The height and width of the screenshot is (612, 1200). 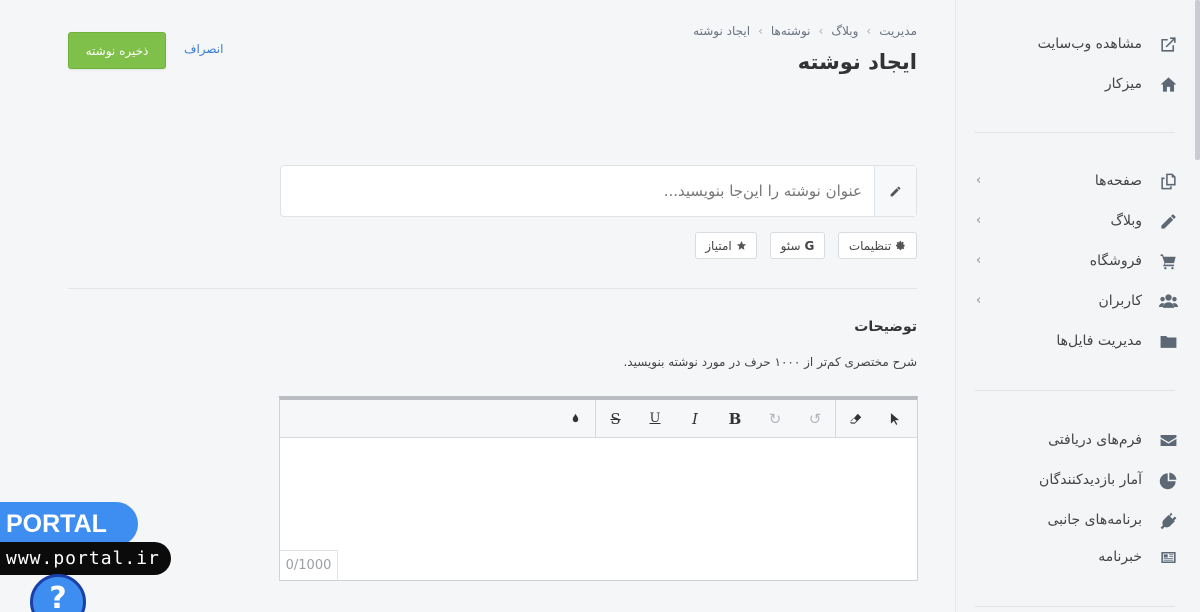 I want to click on editor-toolbar: ↺ ↻ B I U S, so click(x=598, y=418).